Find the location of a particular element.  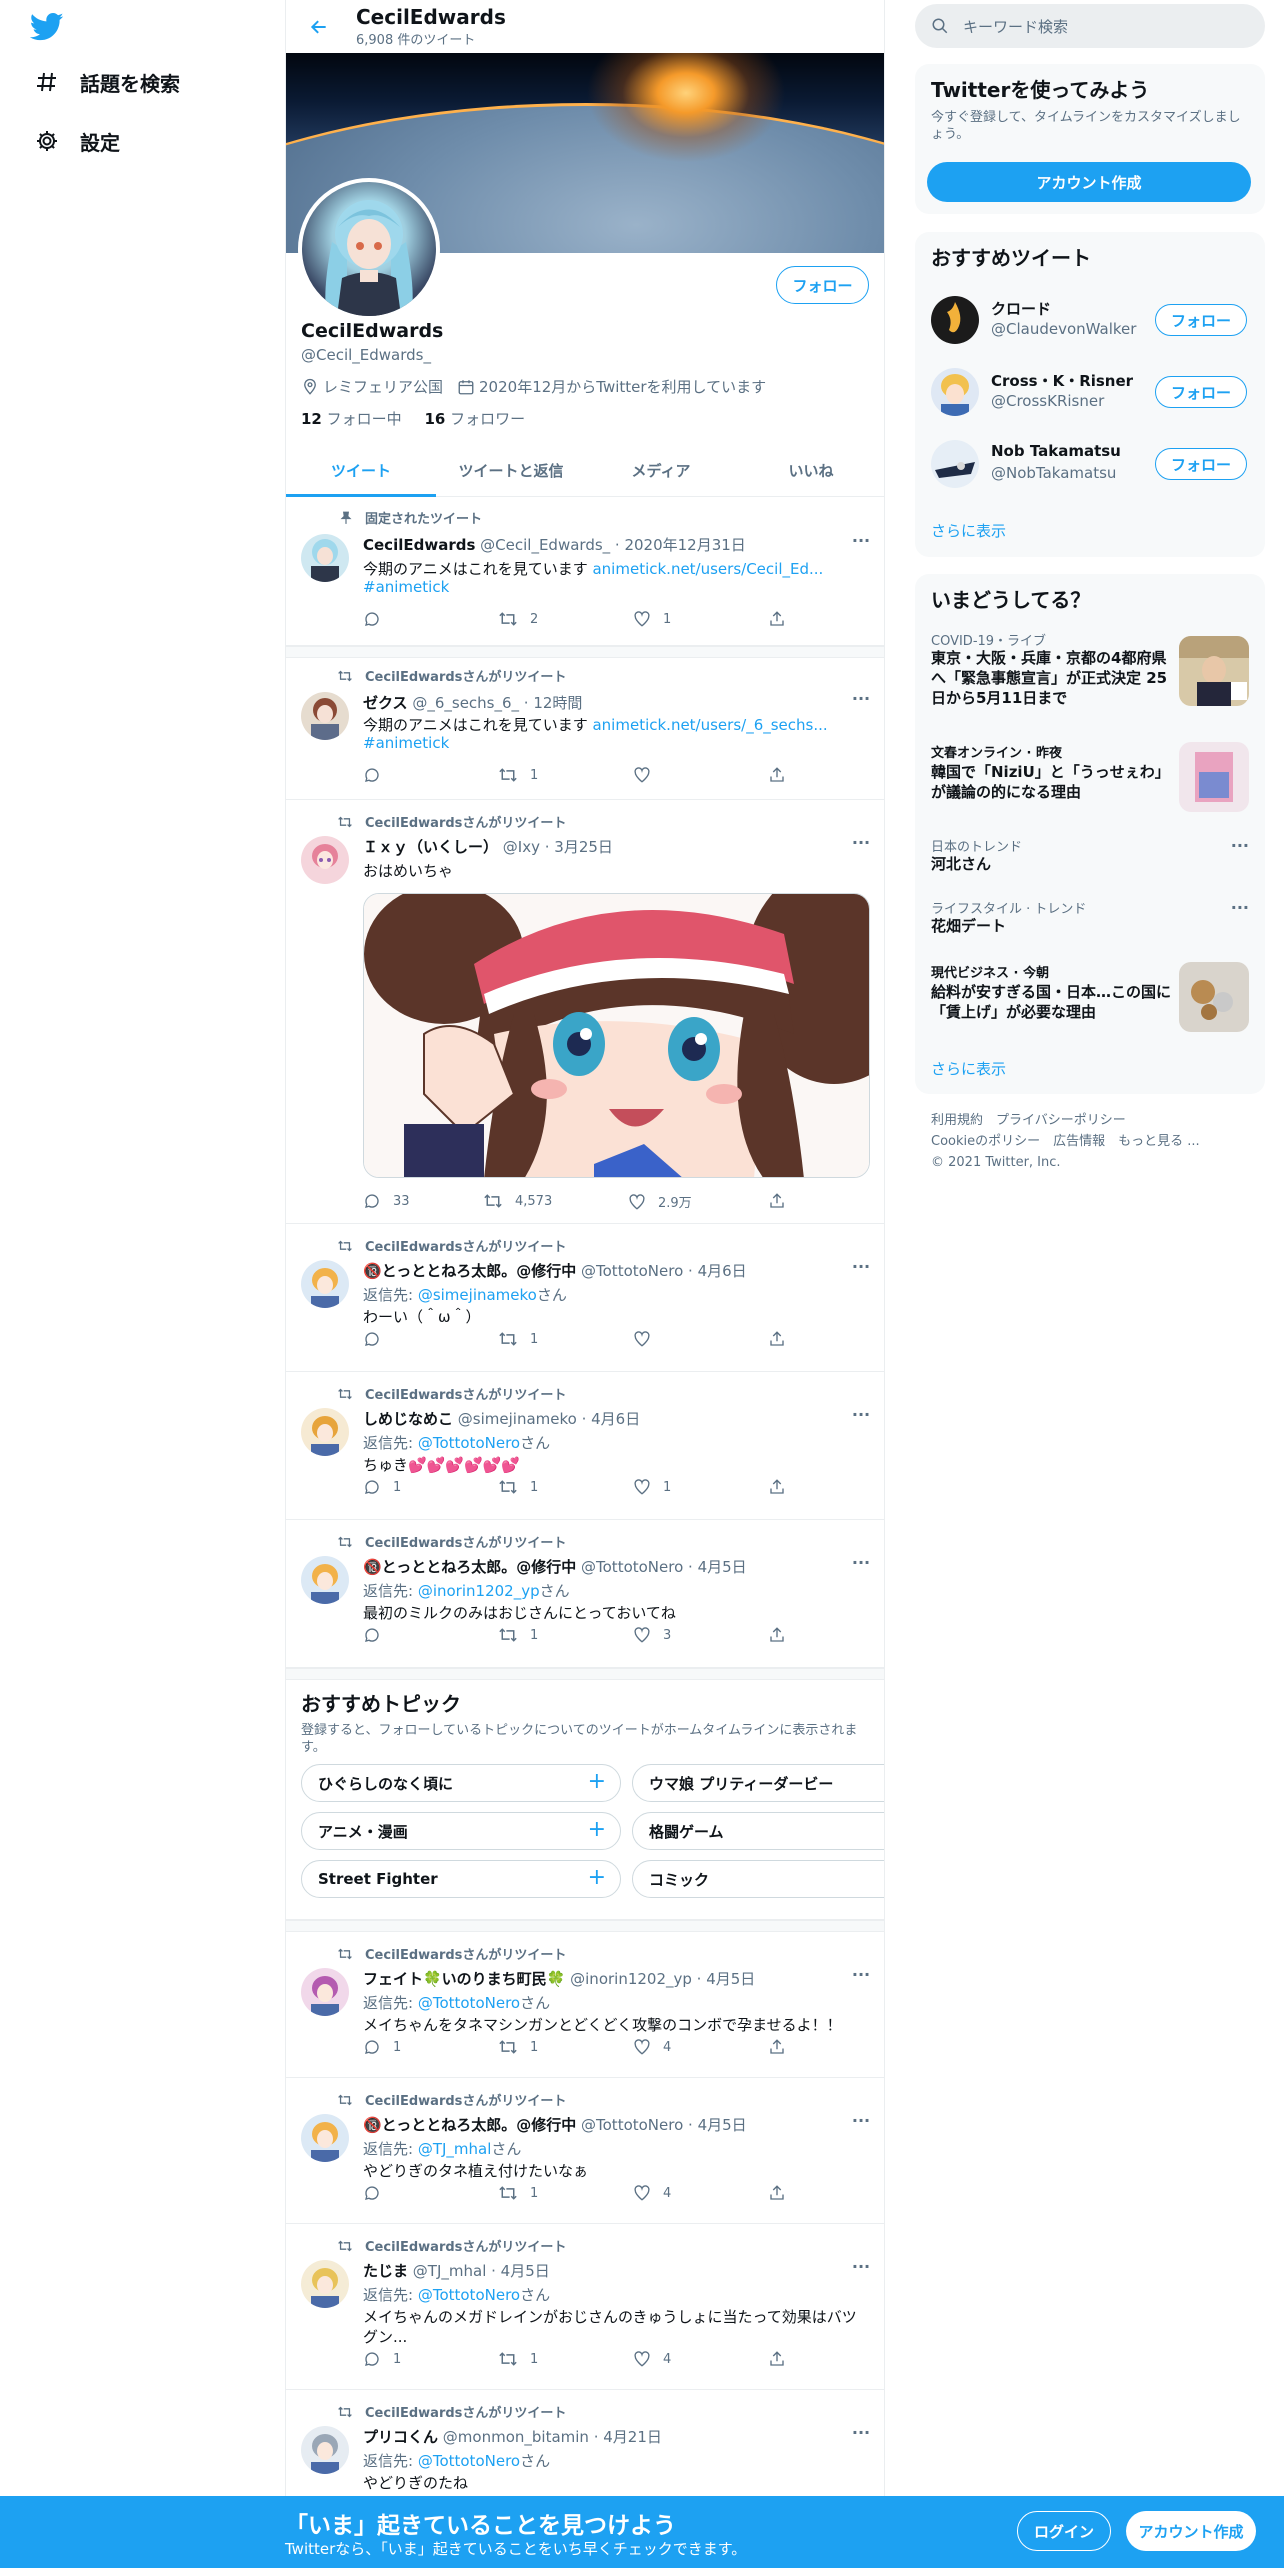

retweet-button: 4,573 is located at coordinates (517, 1201).